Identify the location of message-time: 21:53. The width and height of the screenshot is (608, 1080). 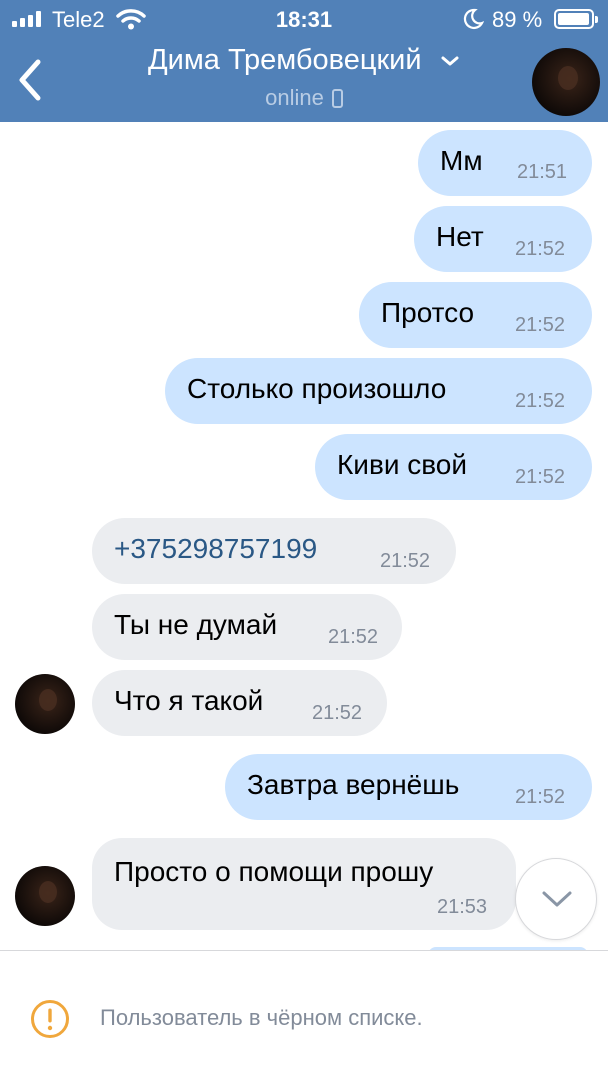
(462, 907).